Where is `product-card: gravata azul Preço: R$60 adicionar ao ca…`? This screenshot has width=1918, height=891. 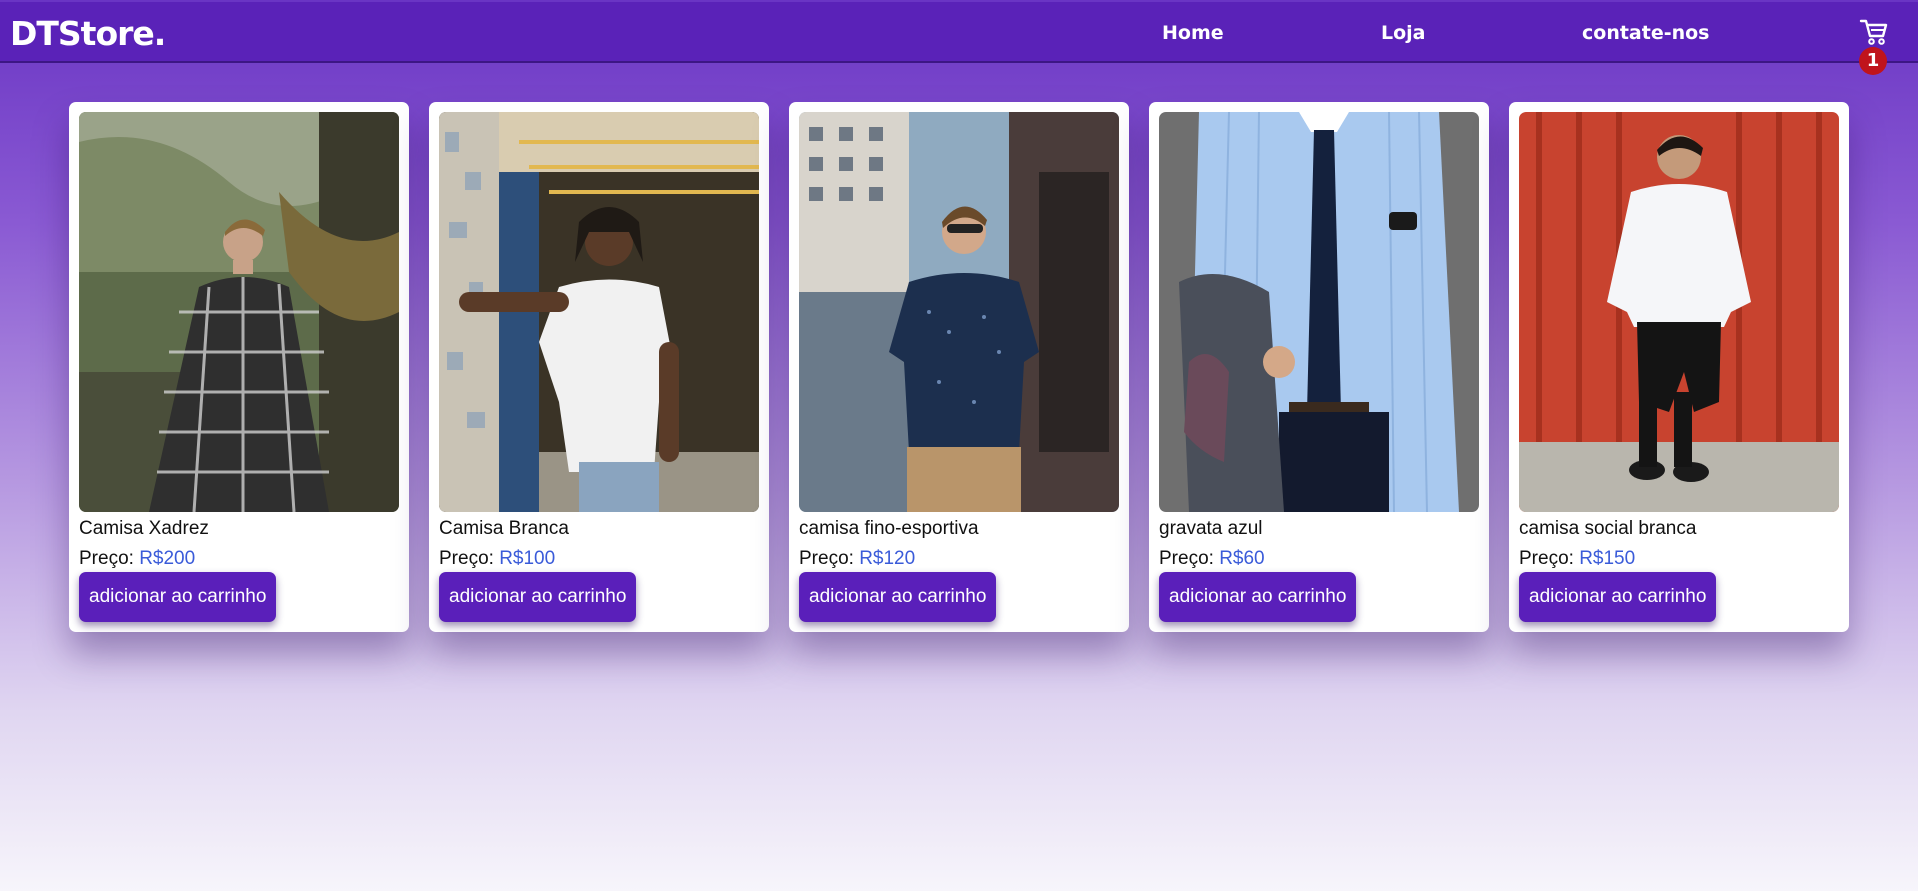 product-card: gravata azul Preço: R$60 adicionar ao ca… is located at coordinates (1319, 367).